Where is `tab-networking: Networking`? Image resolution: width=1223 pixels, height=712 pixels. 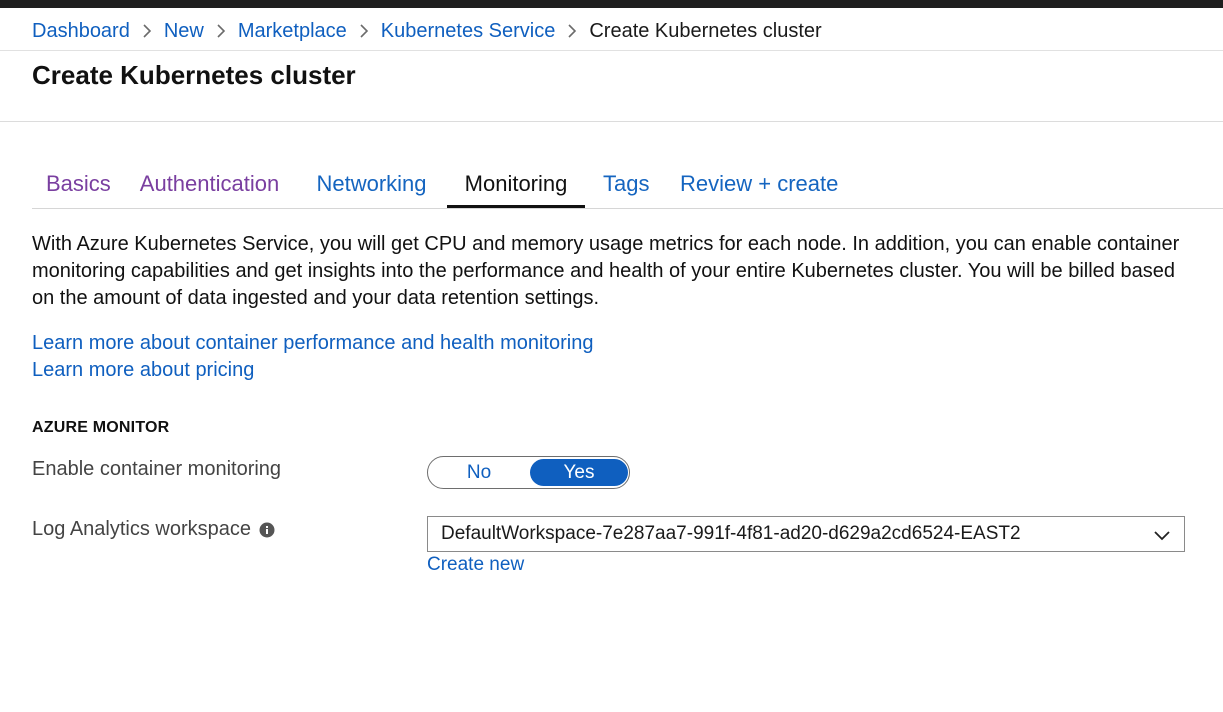
tab-networking: Networking is located at coordinates (371, 184).